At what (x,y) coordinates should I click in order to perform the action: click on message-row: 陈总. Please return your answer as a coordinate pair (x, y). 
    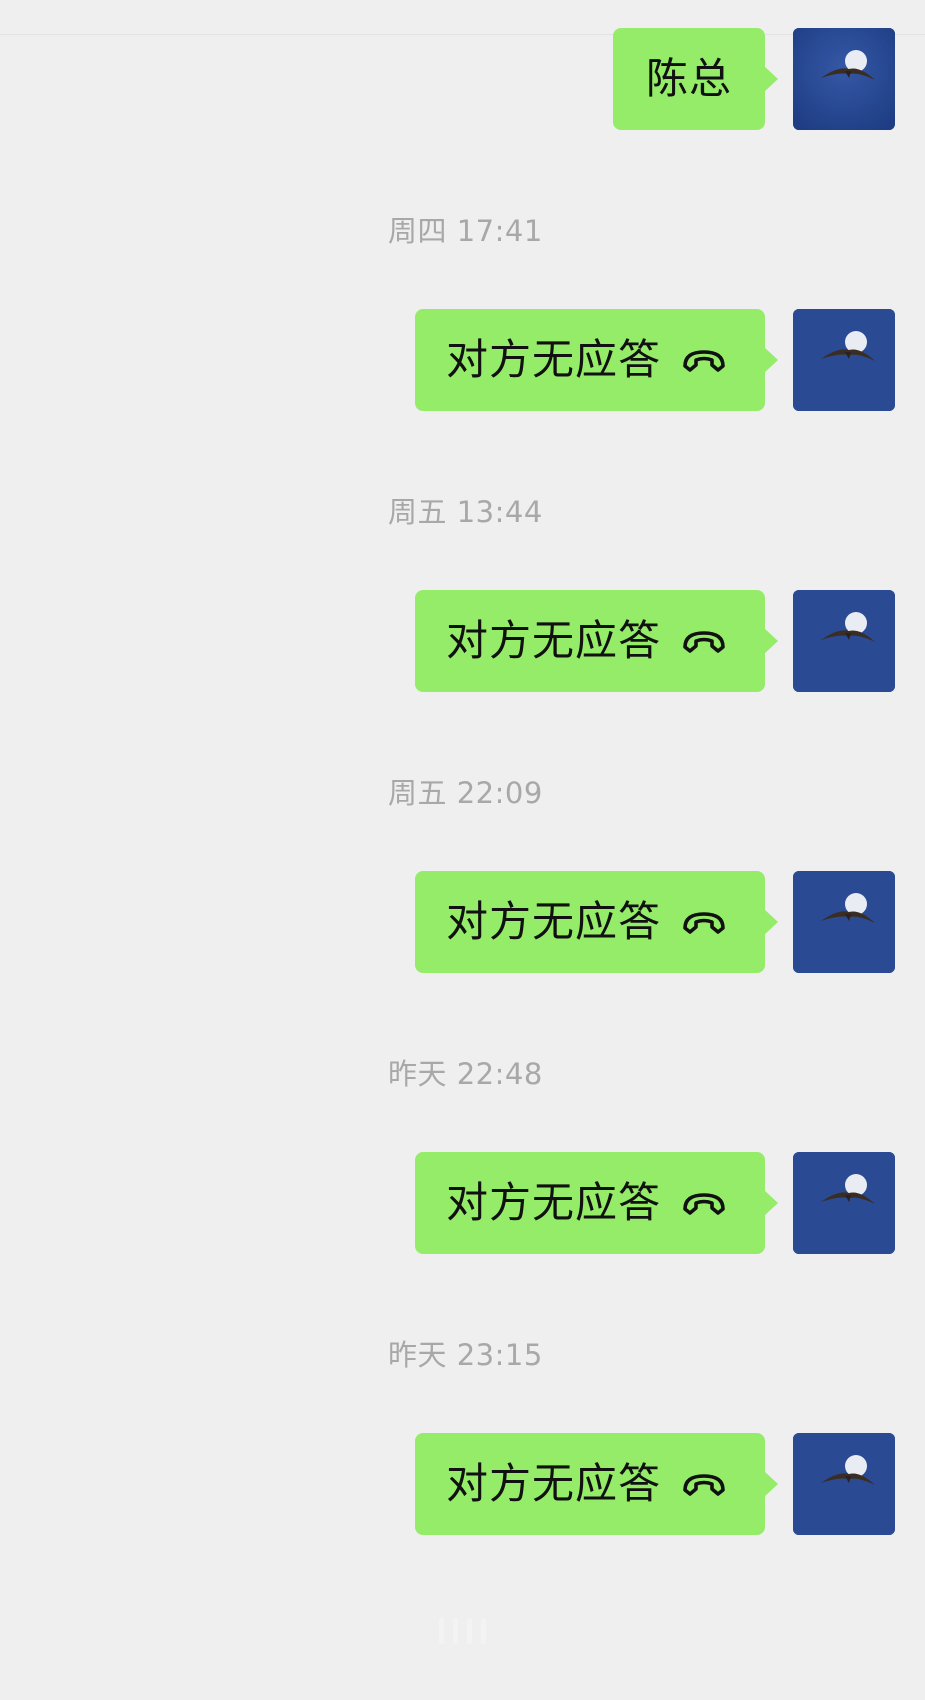
    Looking at the image, I should click on (753, 79).